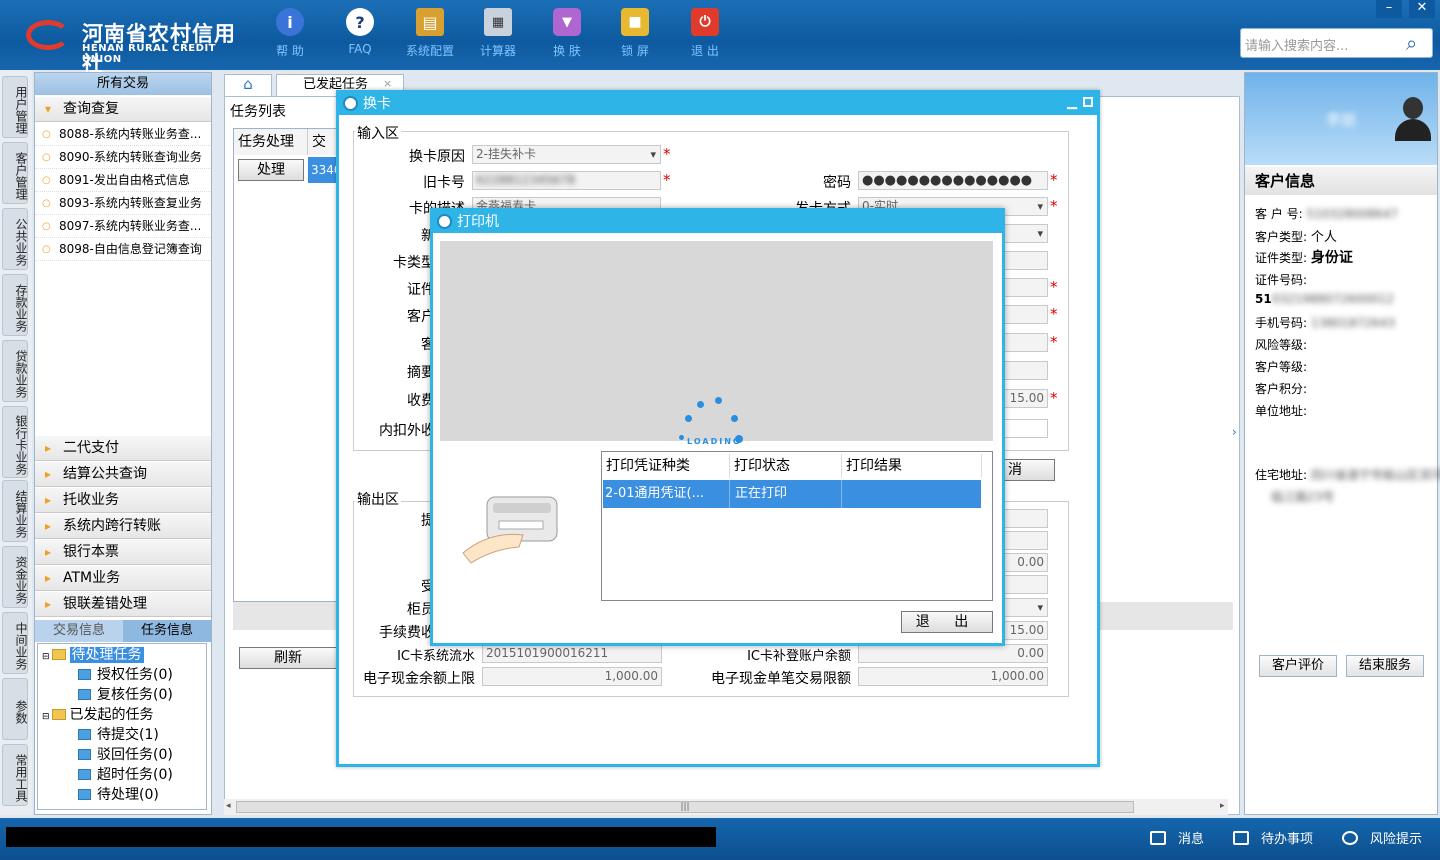 The width and height of the screenshot is (1440, 860). What do you see at coordinates (15, 305) in the screenshot?
I see `vtab-deposit: 存款业务` at bounding box center [15, 305].